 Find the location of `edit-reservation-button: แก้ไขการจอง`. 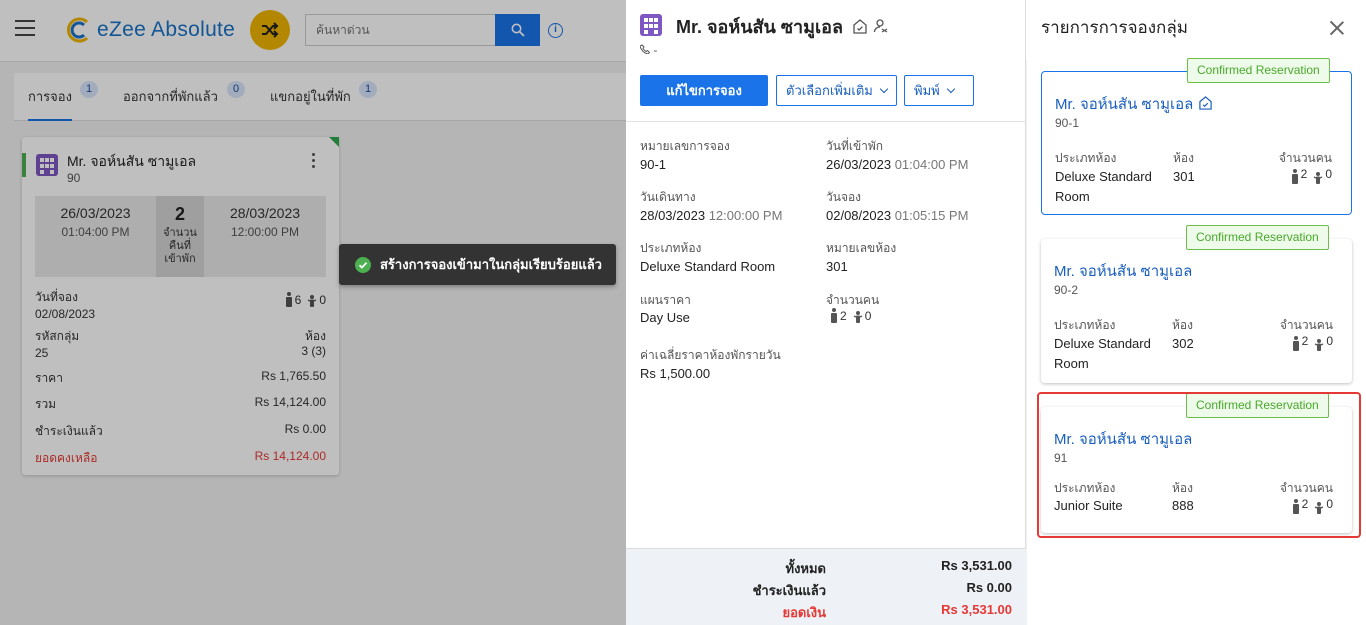

edit-reservation-button: แก้ไขการจอง is located at coordinates (704, 90).